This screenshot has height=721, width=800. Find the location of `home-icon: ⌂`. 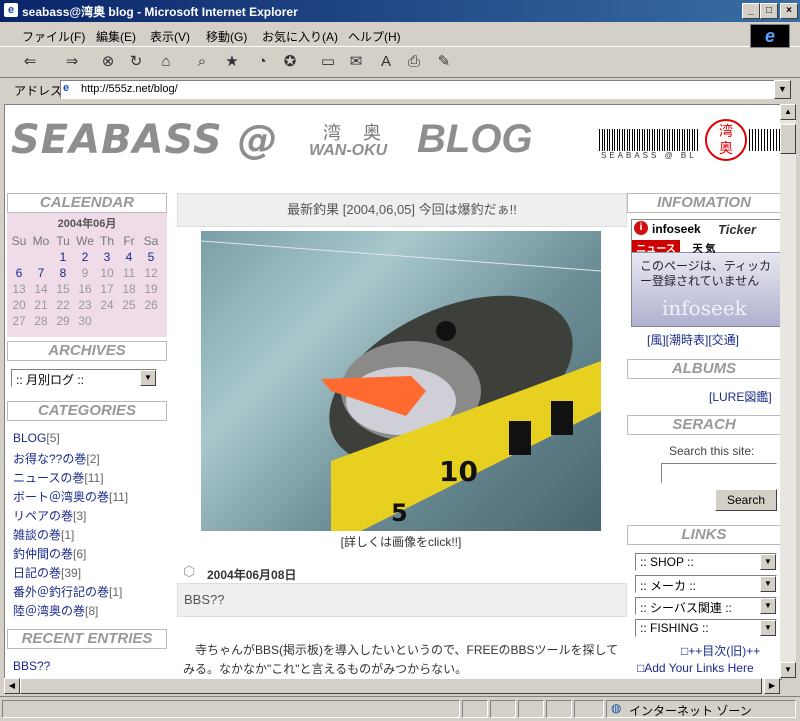

home-icon: ⌂ is located at coordinates (166, 62).